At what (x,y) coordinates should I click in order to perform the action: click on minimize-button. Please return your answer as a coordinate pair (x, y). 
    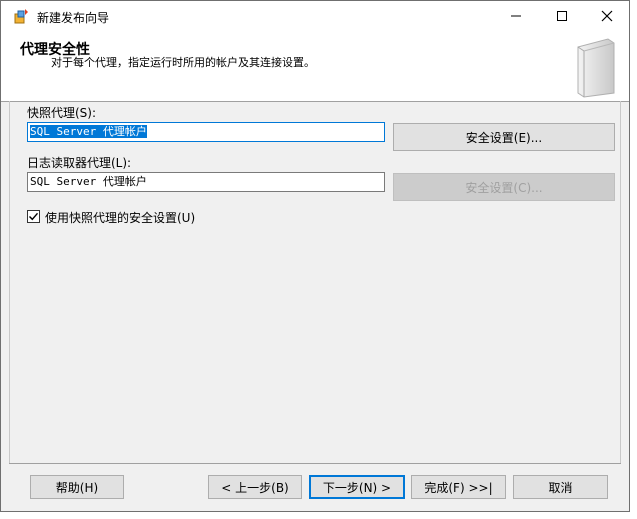
    Looking at the image, I should click on (516, 16).